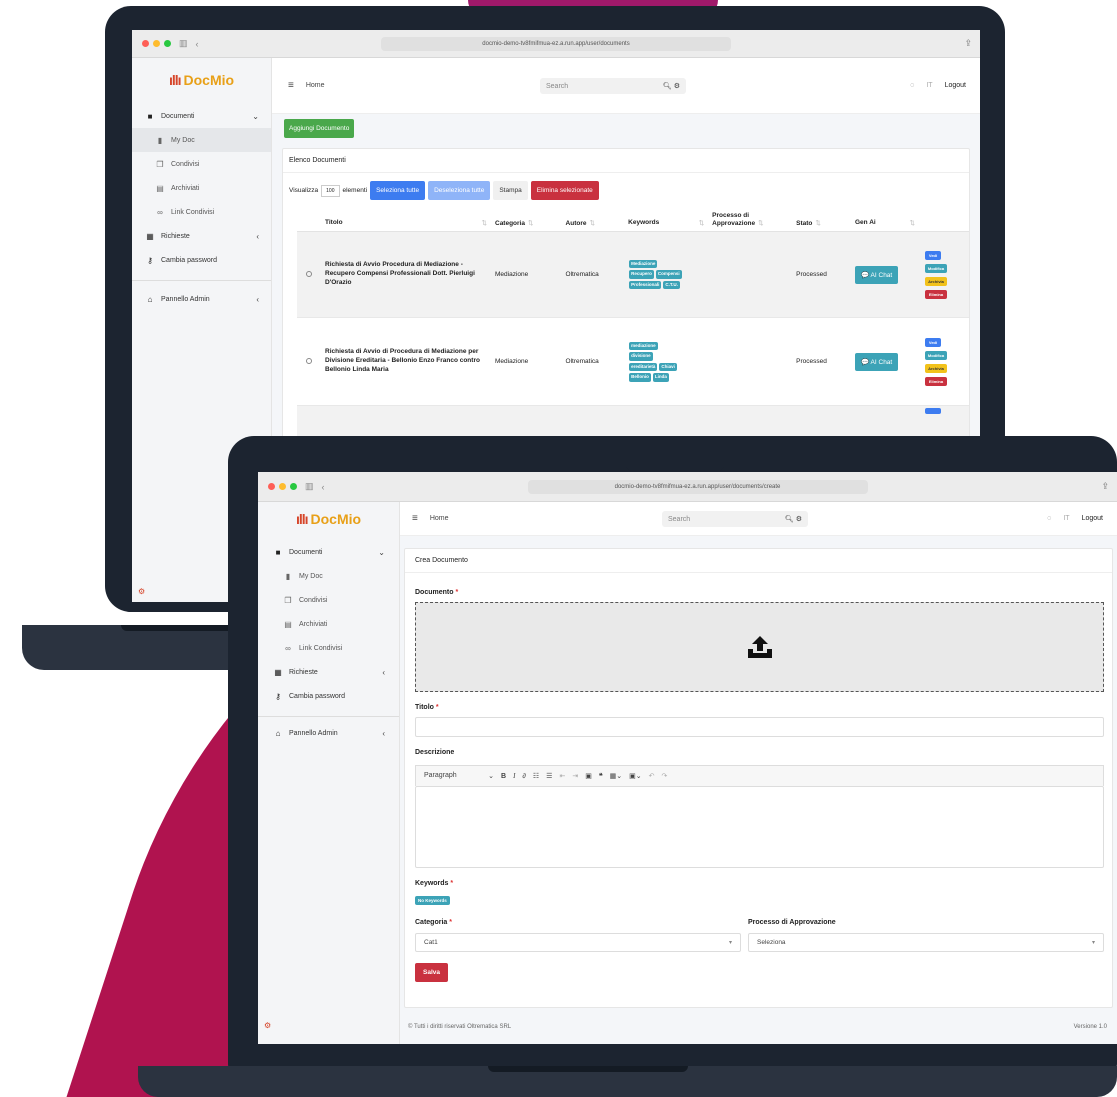 The width and height of the screenshot is (1117, 1097). Describe the element at coordinates (431, 972) in the screenshot. I see `save-button: Salva` at that location.